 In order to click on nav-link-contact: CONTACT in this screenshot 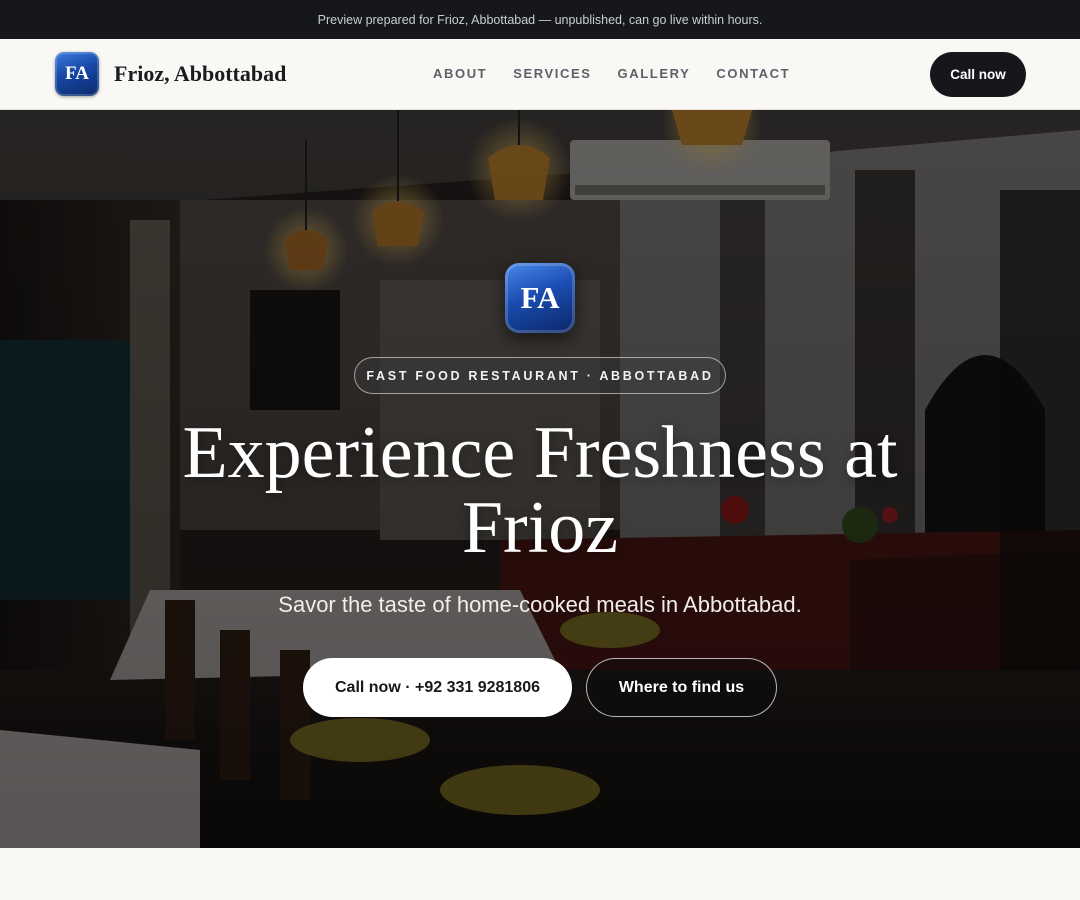, I will do `click(753, 73)`.